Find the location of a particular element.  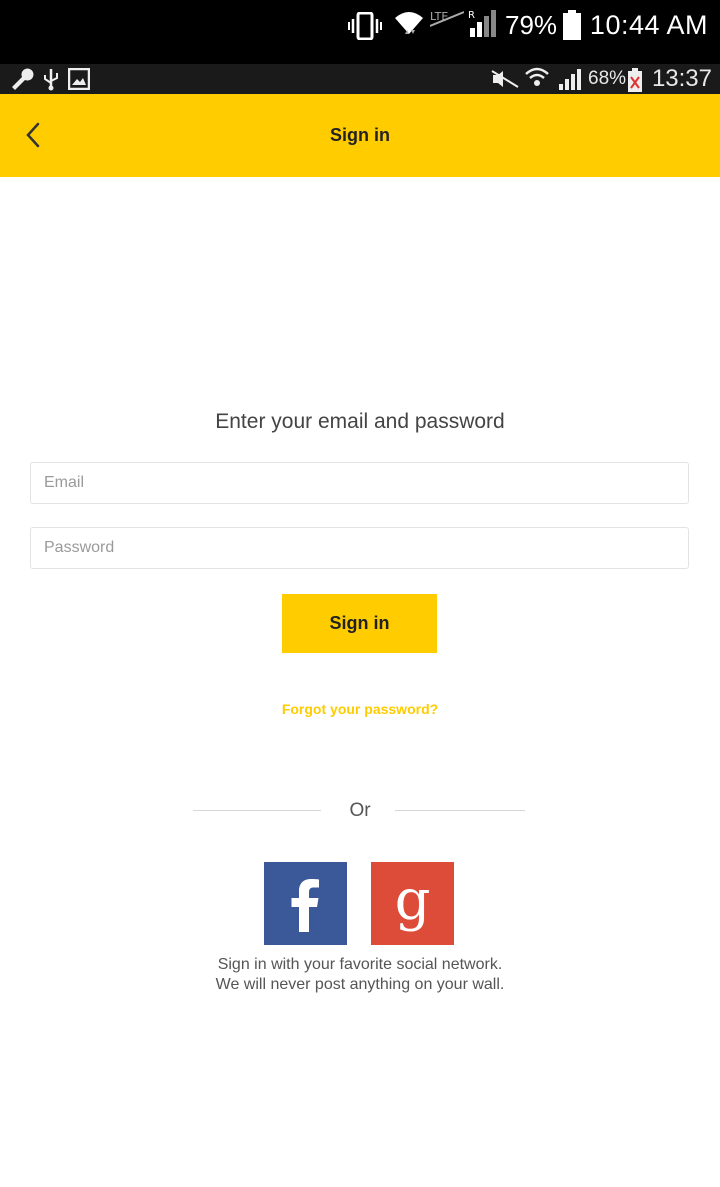

password-field is located at coordinates (347, 548).